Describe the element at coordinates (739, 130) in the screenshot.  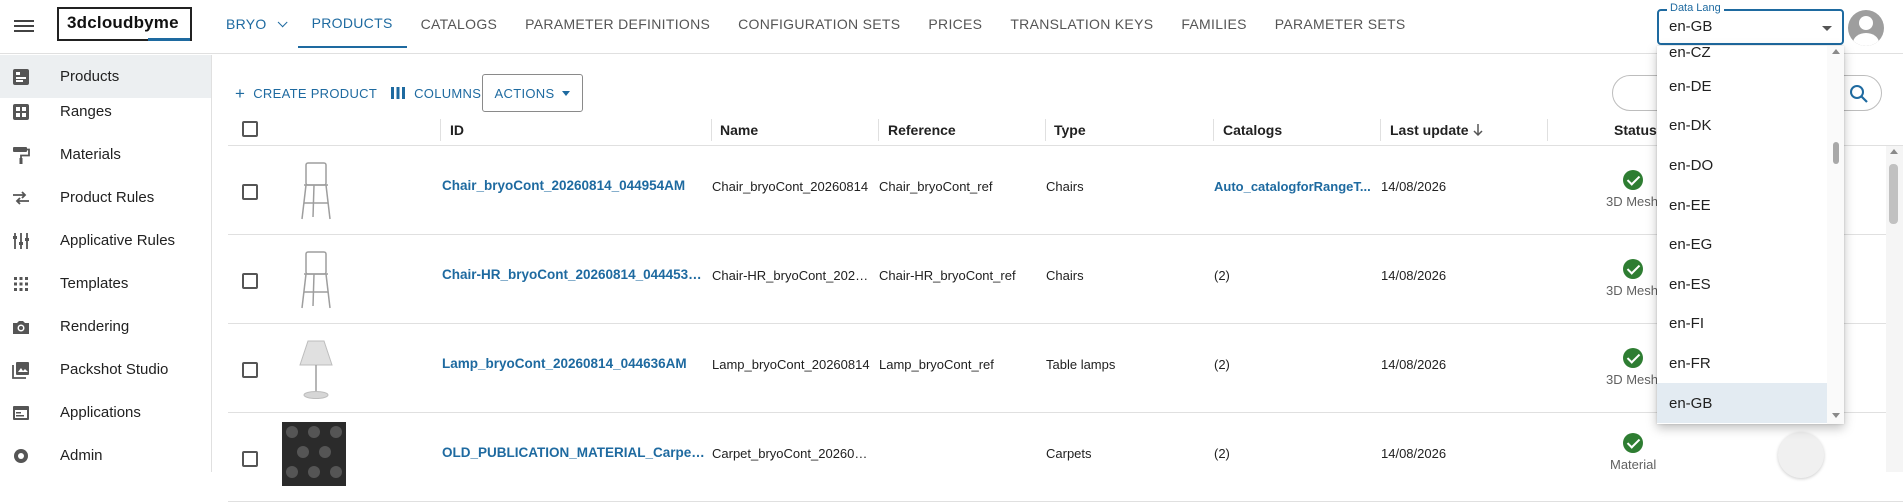
I see `header-name: Name` at that location.